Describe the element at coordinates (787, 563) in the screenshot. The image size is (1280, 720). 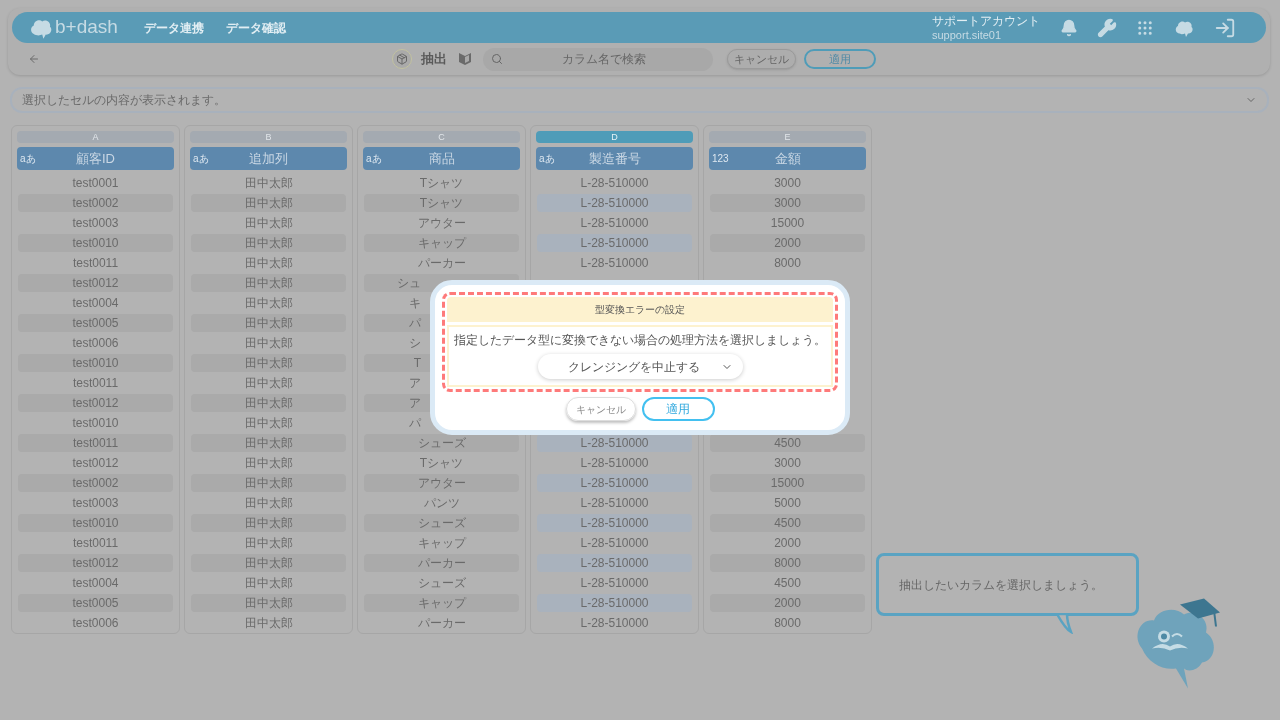
I see `table-cell: 8000` at that location.